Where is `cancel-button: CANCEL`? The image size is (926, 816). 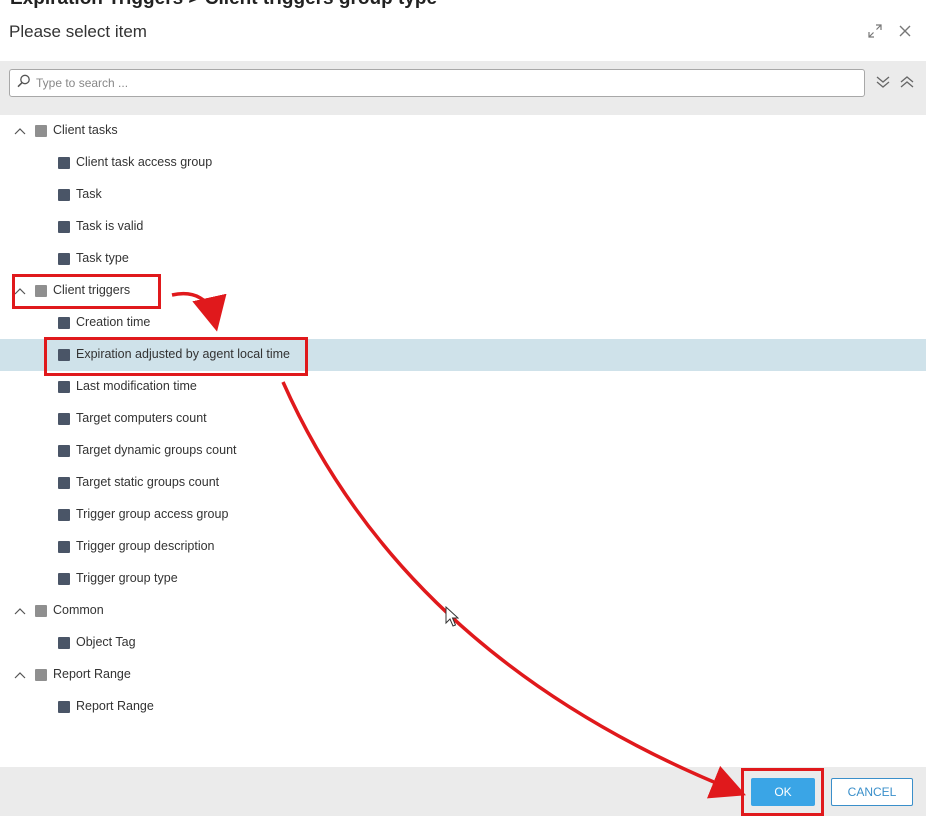
cancel-button: CANCEL is located at coordinates (872, 792).